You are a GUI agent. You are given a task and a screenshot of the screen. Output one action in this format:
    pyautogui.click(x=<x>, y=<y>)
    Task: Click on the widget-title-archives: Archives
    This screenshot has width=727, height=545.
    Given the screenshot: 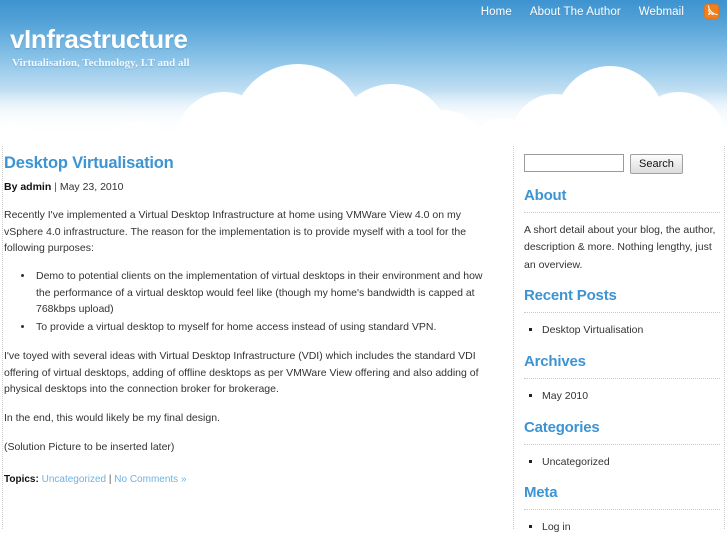 What is the action you would take?
    pyautogui.click(x=555, y=361)
    